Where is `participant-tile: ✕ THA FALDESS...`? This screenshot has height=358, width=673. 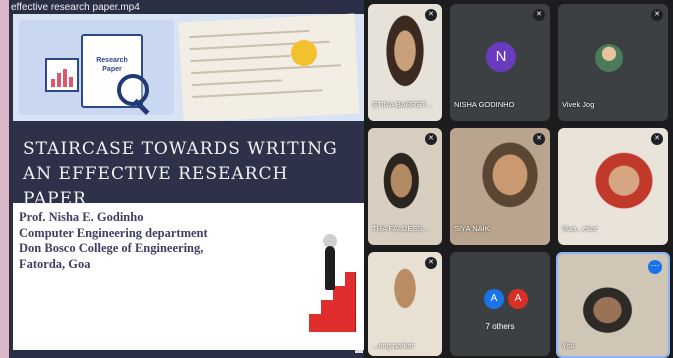
participant-tile: ✕ THA FALDESS... is located at coordinates (405, 186).